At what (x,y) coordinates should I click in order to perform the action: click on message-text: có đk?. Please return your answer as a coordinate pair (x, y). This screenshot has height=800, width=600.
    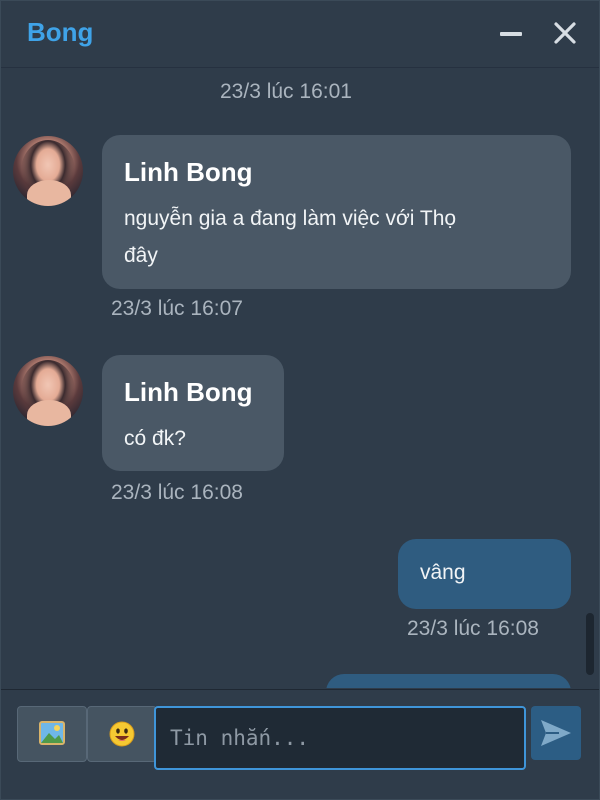
    Looking at the image, I should click on (155, 438).